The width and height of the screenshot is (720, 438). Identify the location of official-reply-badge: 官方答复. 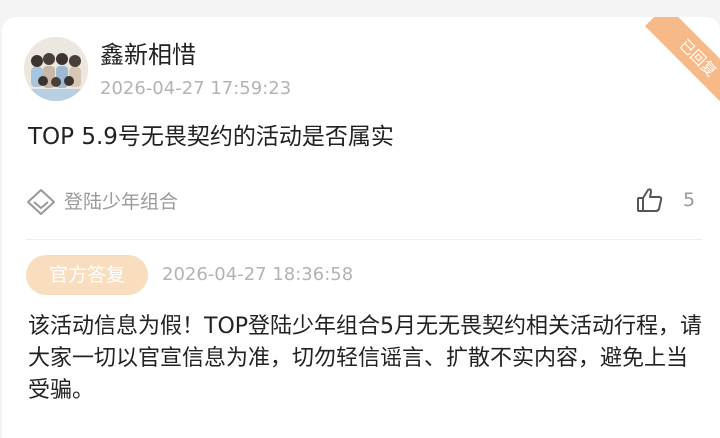
(87, 275).